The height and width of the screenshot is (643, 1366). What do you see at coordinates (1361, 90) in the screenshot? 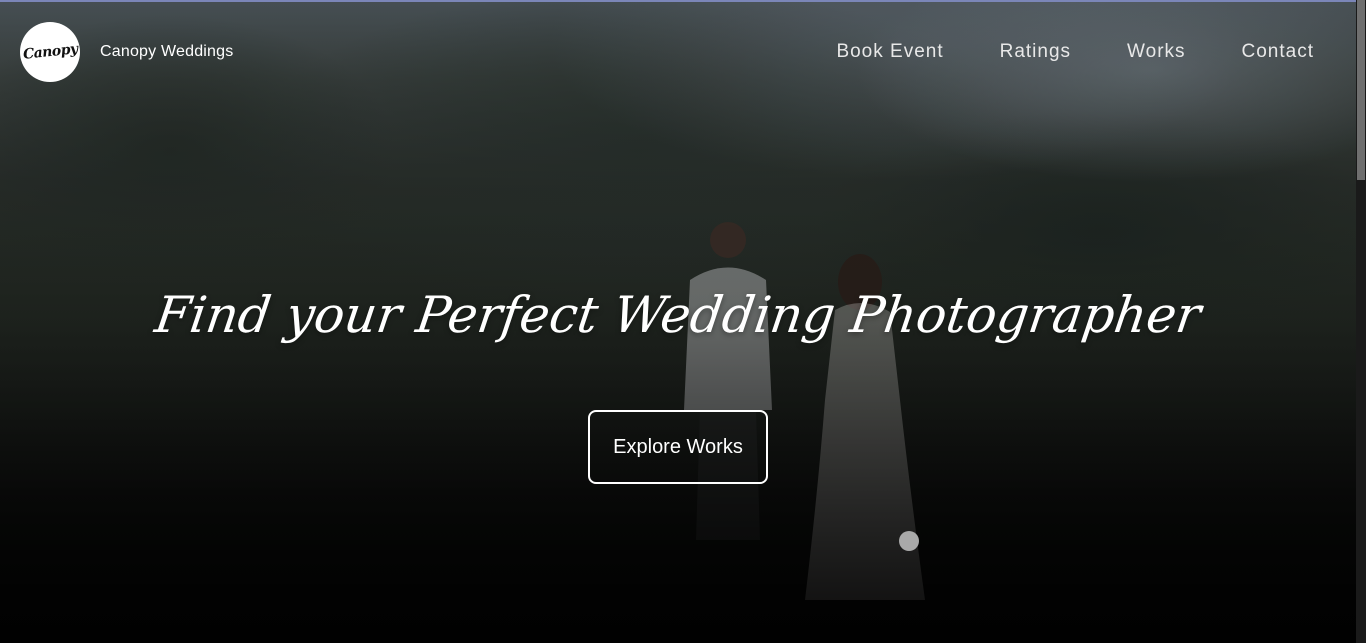
I see `scrollbar-thumb` at bounding box center [1361, 90].